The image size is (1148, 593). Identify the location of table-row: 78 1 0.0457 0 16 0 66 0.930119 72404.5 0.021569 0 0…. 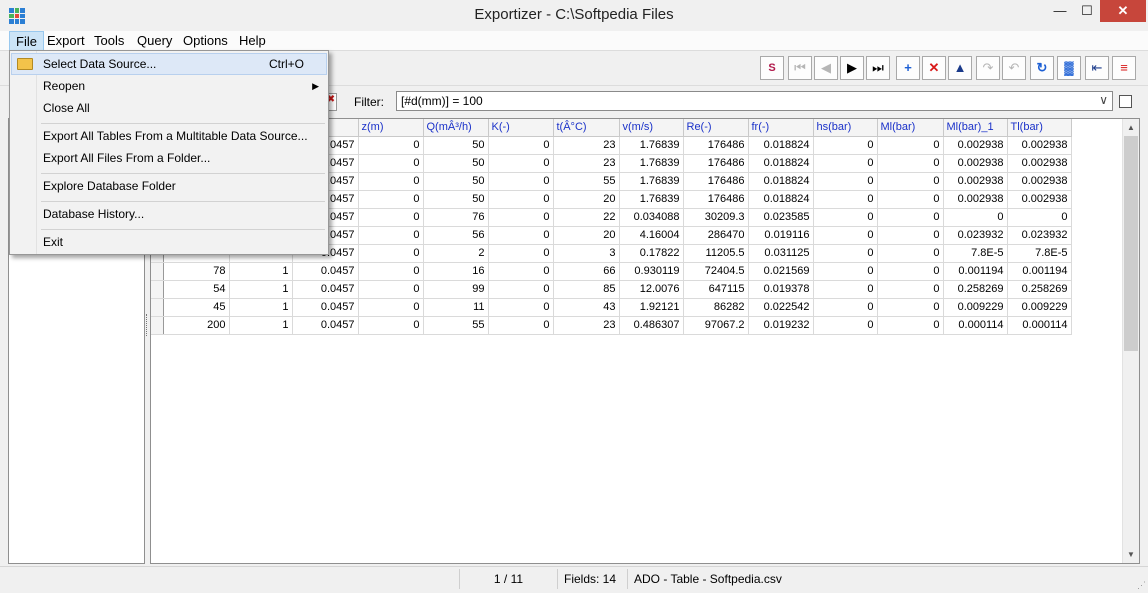
(611, 271).